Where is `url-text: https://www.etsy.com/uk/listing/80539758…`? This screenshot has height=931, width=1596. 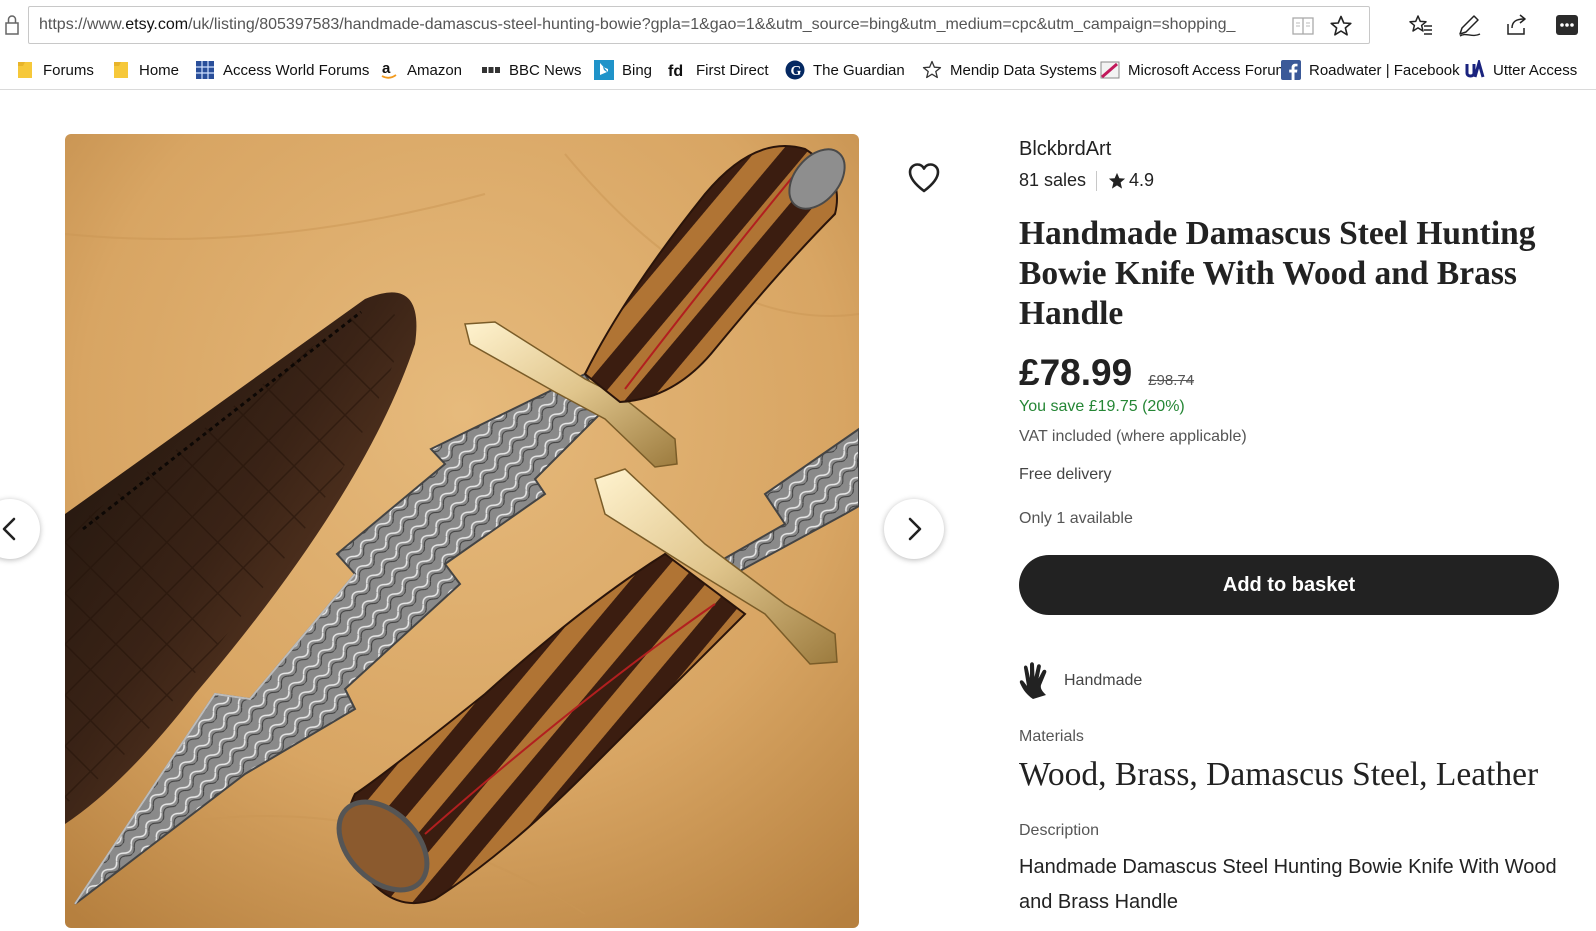 url-text: https://www.etsy.com/uk/listing/80539758… is located at coordinates (637, 24).